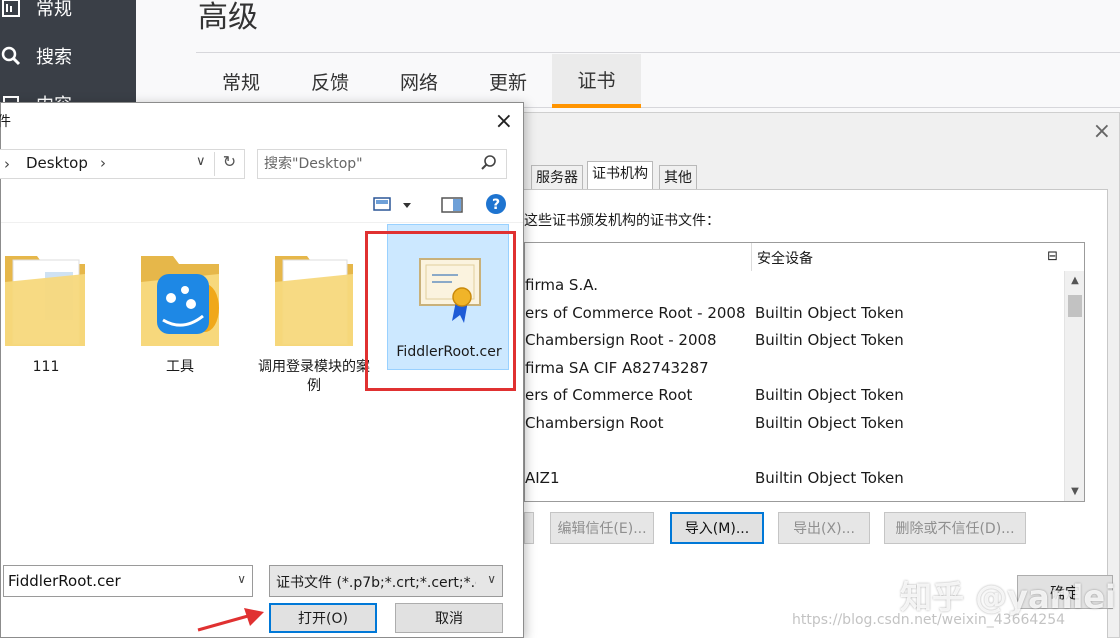  What do you see at coordinates (785, 258) in the screenshot?
I see `column-header-security-device: 安全设备` at bounding box center [785, 258].